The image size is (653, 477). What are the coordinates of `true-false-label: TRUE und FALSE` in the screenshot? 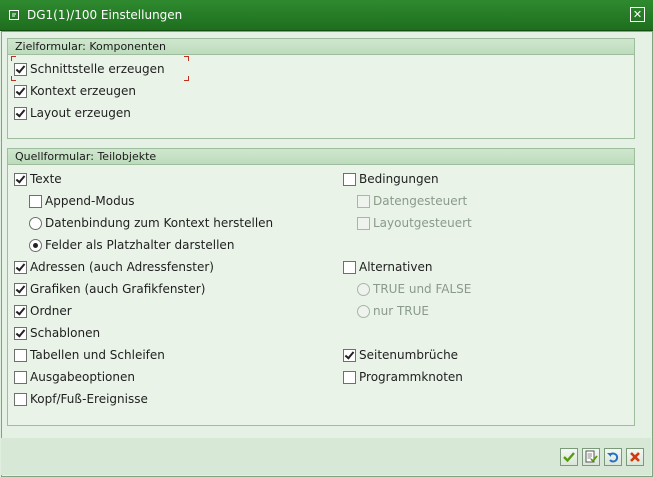 It's located at (422, 289).